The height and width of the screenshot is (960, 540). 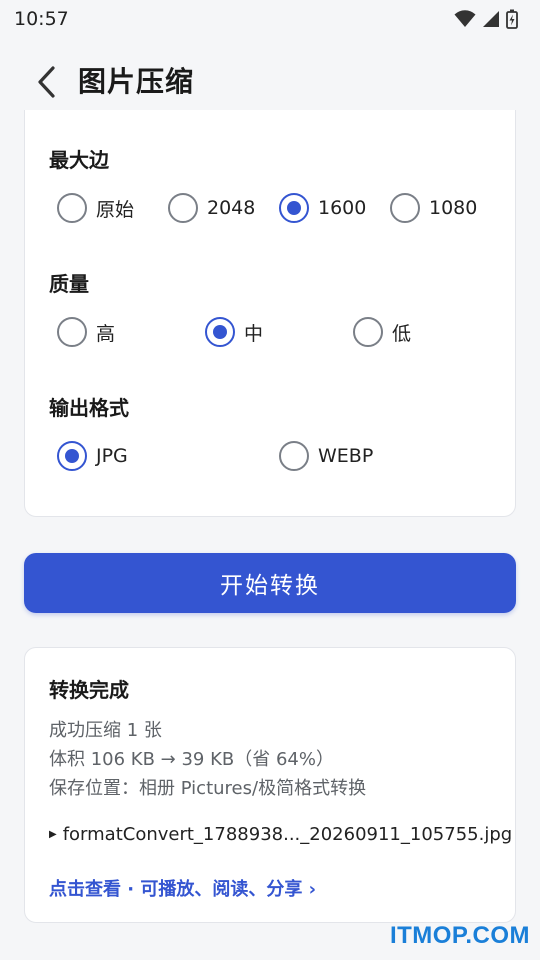 What do you see at coordinates (105, 730) in the screenshot?
I see `result-summary: 成功压缩 1 张` at bounding box center [105, 730].